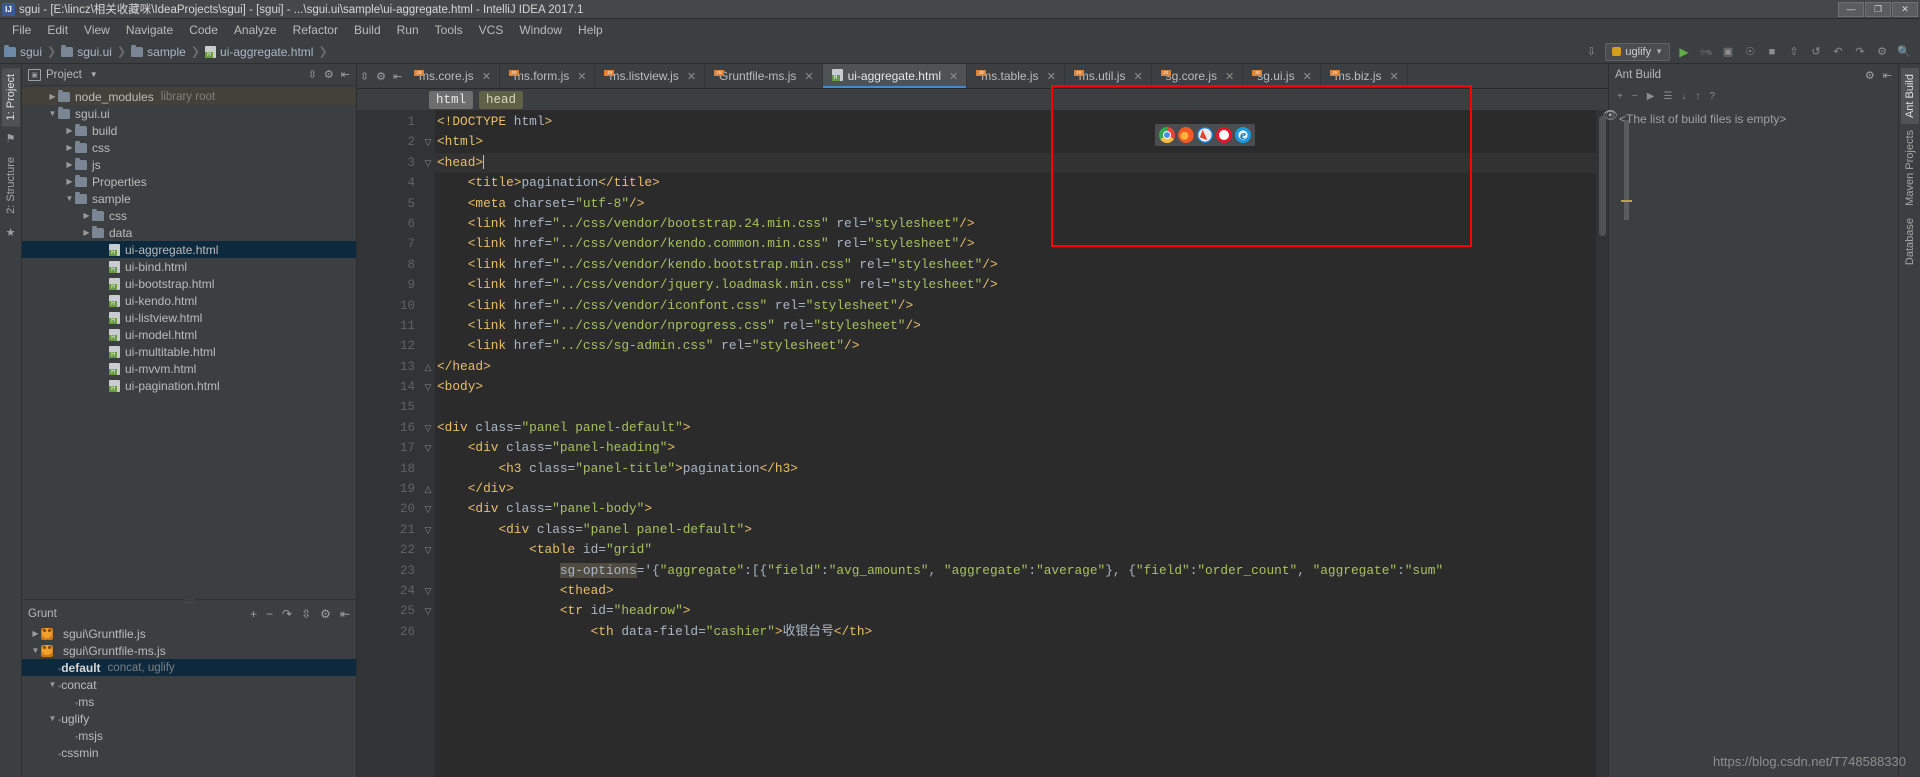 The height and width of the screenshot is (777, 1920). Describe the element at coordinates (1667, 96) in the screenshot. I see `properties-icon: ☰` at that location.